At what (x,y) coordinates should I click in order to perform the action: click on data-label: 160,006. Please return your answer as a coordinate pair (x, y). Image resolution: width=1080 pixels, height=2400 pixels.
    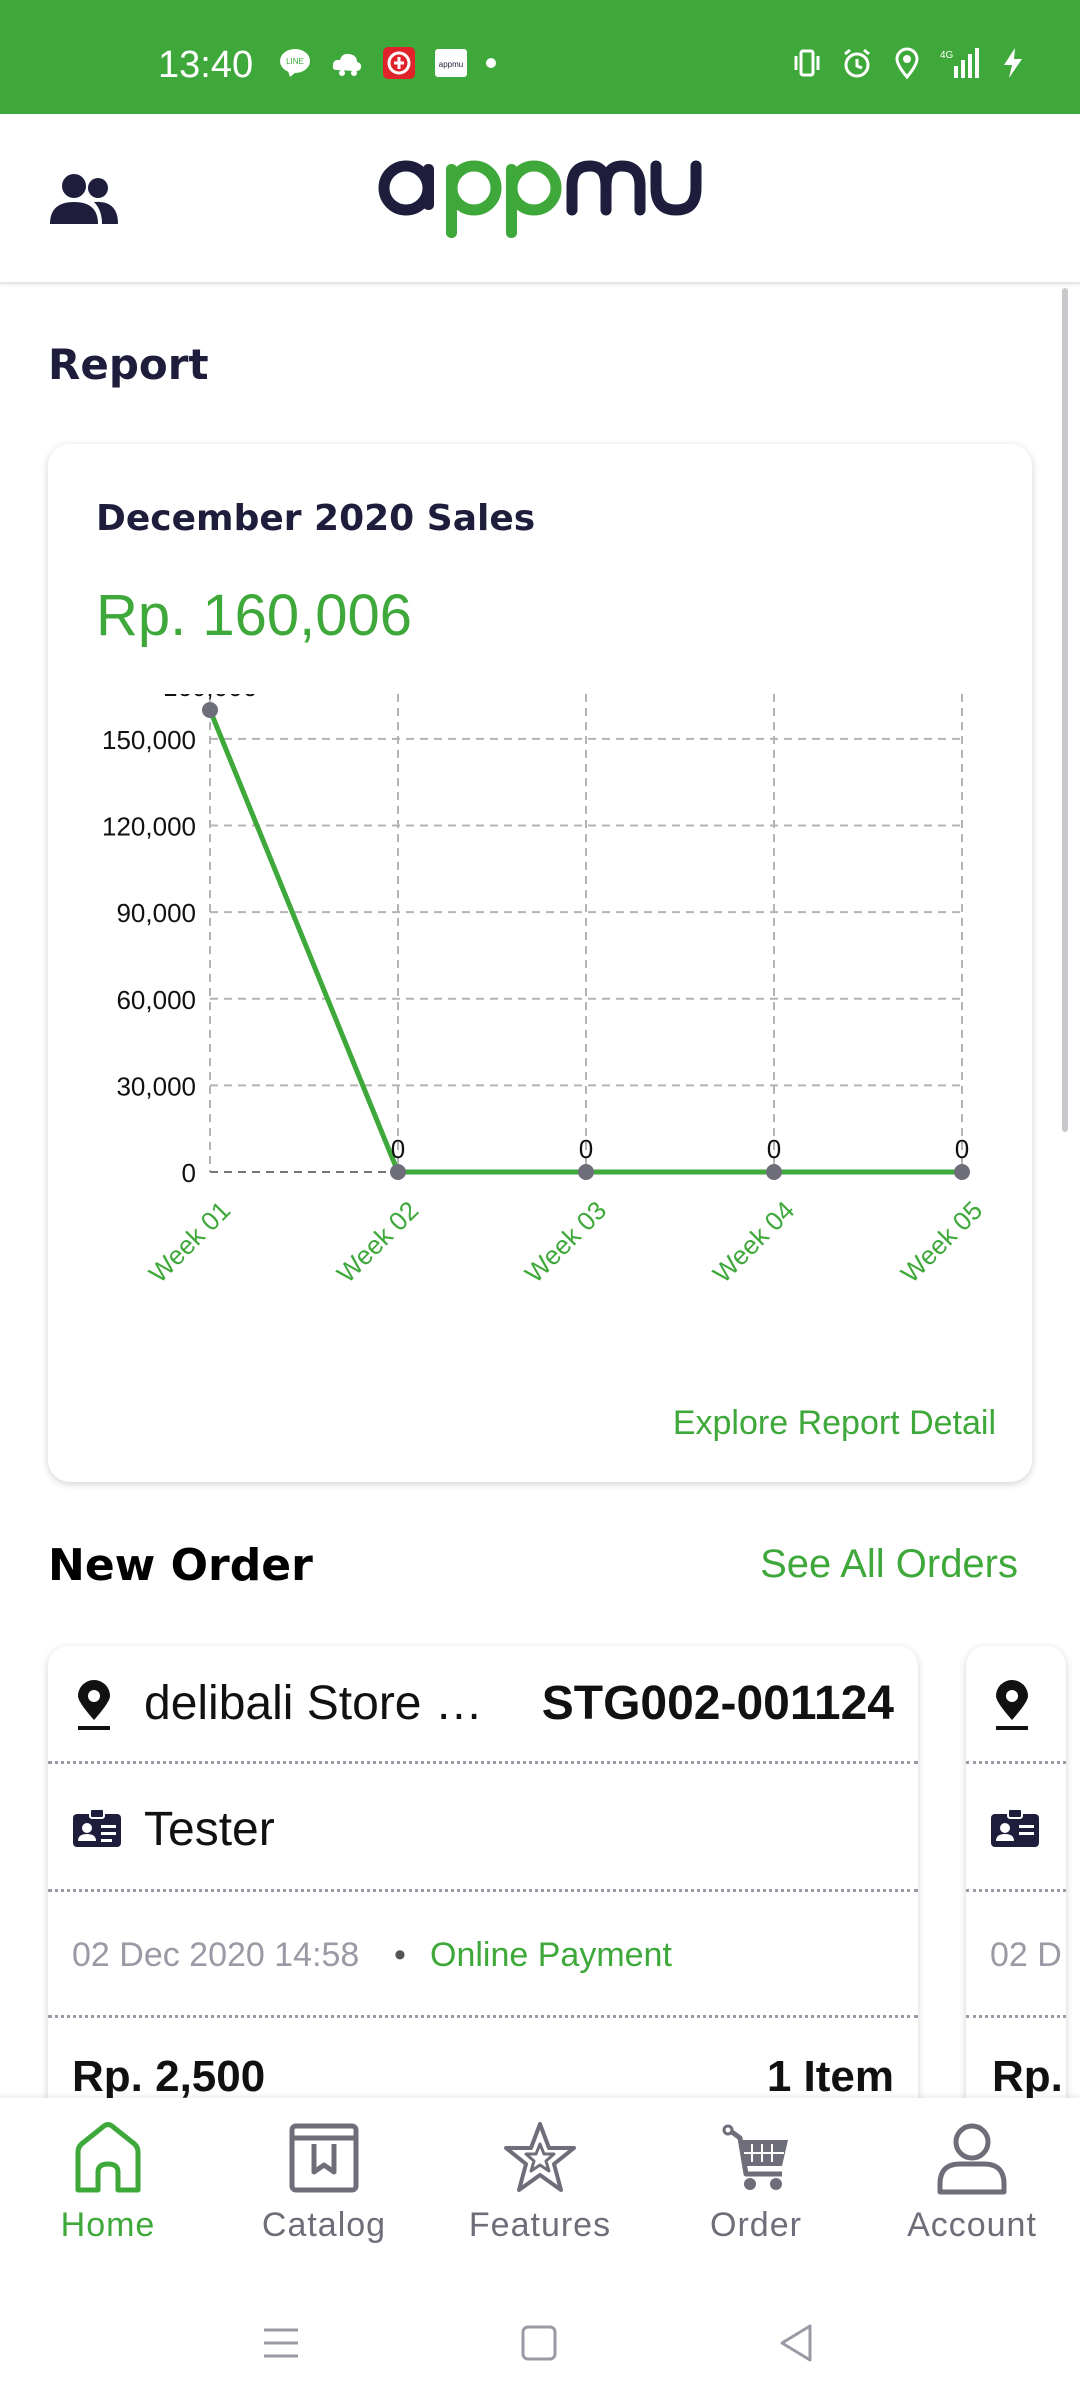
    Looking at the image, I should click on (210, 698).